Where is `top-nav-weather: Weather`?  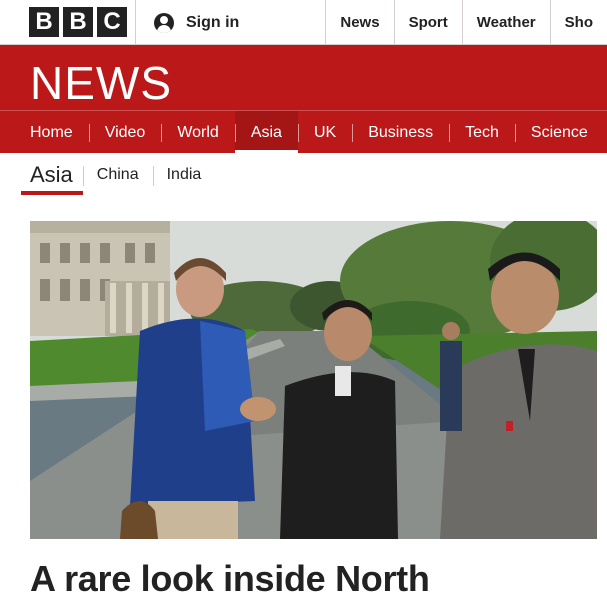
top-nav-weather: Weather is located at coordinates (505, 22).